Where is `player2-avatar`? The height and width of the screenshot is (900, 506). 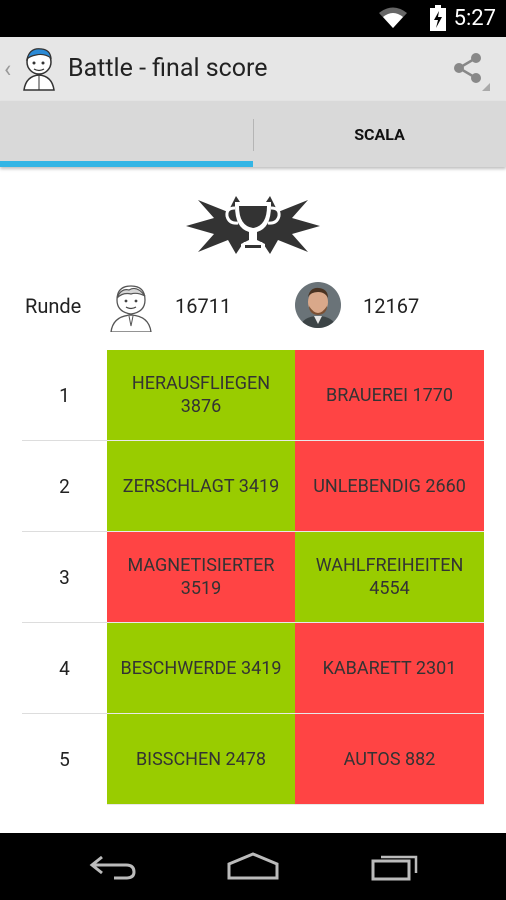
player2-avatar is located at coordinates (318, 305).